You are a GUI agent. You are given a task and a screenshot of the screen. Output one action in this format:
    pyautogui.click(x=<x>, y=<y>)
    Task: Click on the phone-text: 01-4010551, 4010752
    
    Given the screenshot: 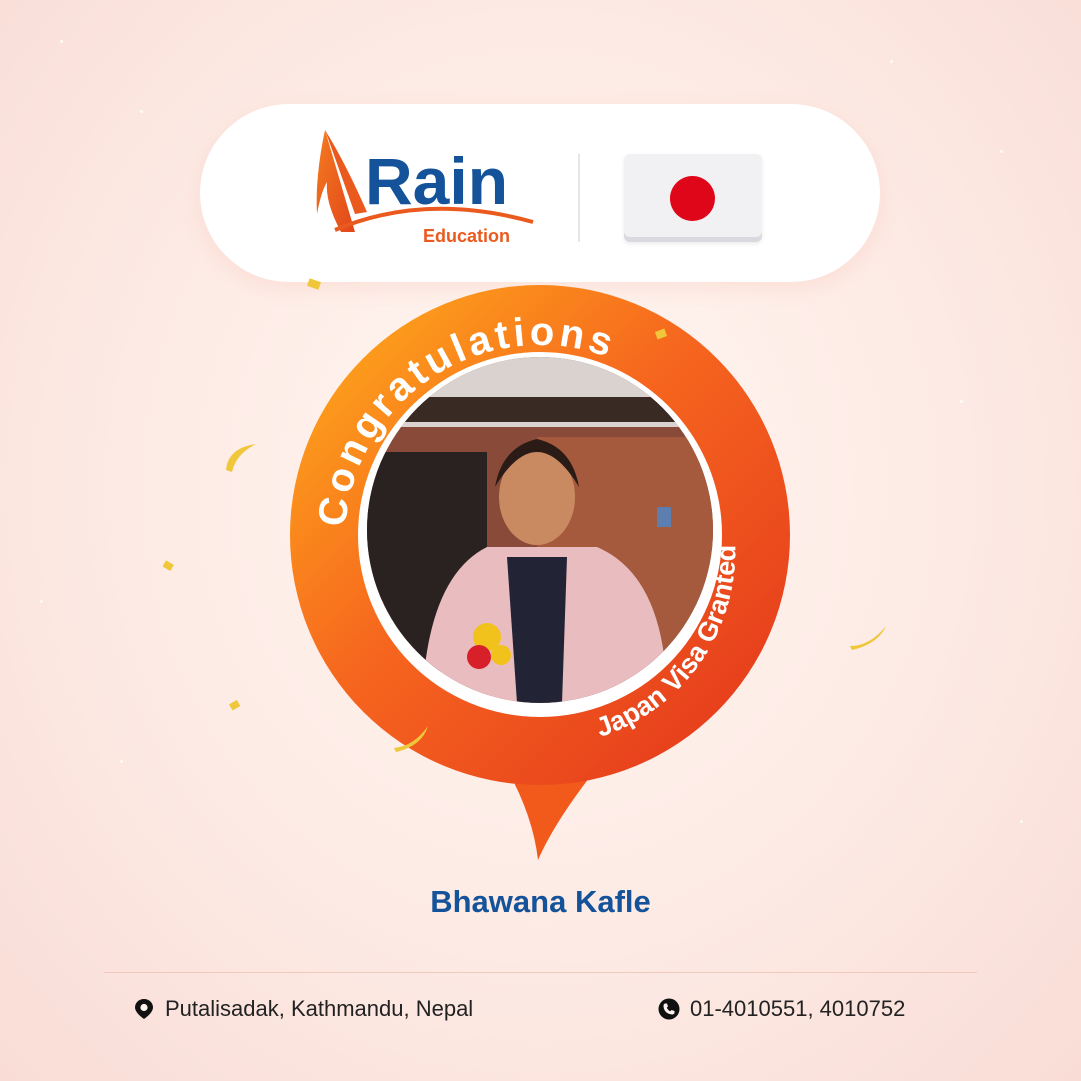 What is the action you would take?
    pyautogui.click(x=797, y=1009)
    